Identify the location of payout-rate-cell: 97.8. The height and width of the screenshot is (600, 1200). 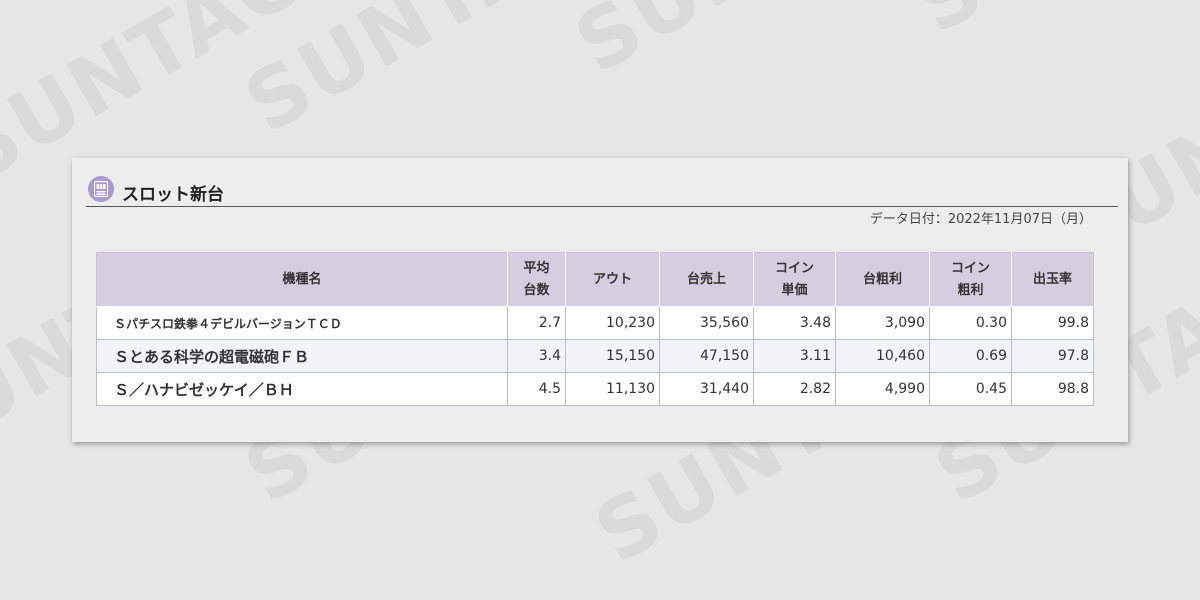
(1052, 356).